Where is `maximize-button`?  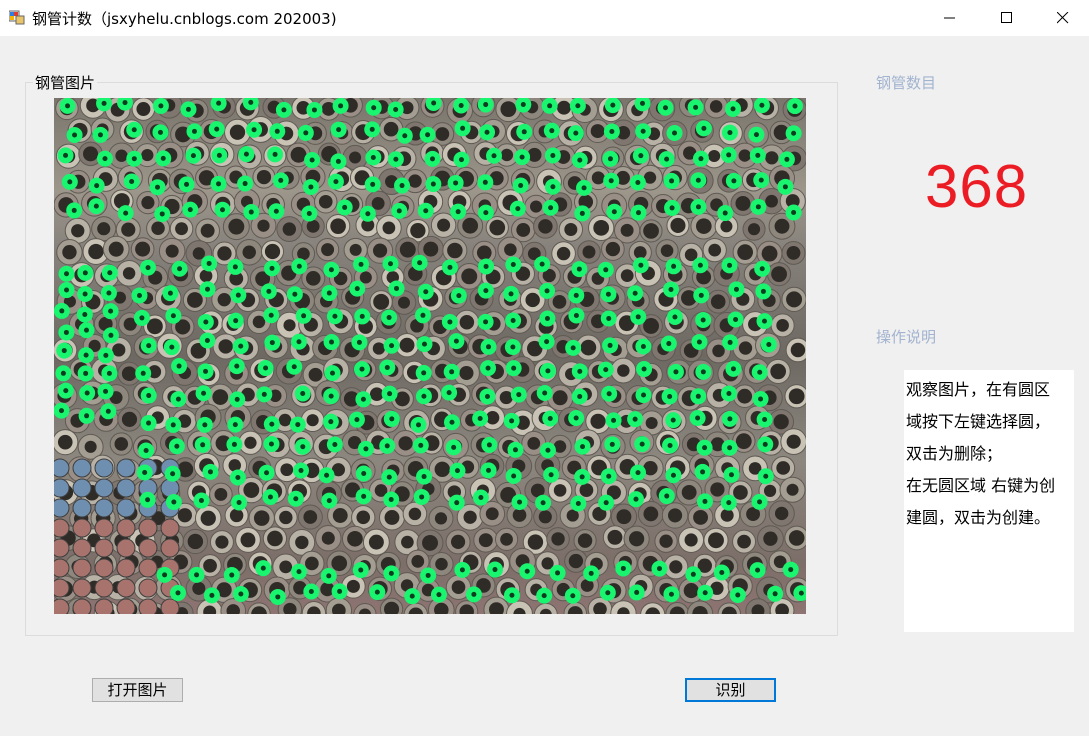
maximize-button is located at coordinates (1007, 18).